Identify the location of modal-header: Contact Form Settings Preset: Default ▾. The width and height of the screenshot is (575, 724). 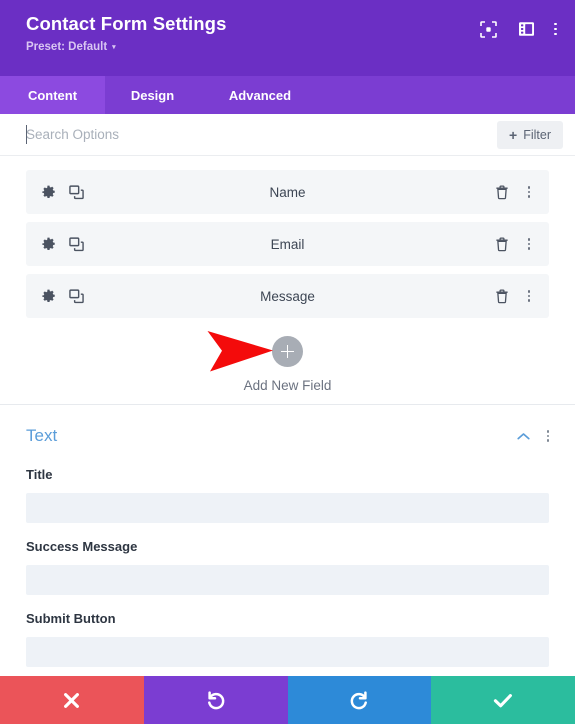
(287, 38).